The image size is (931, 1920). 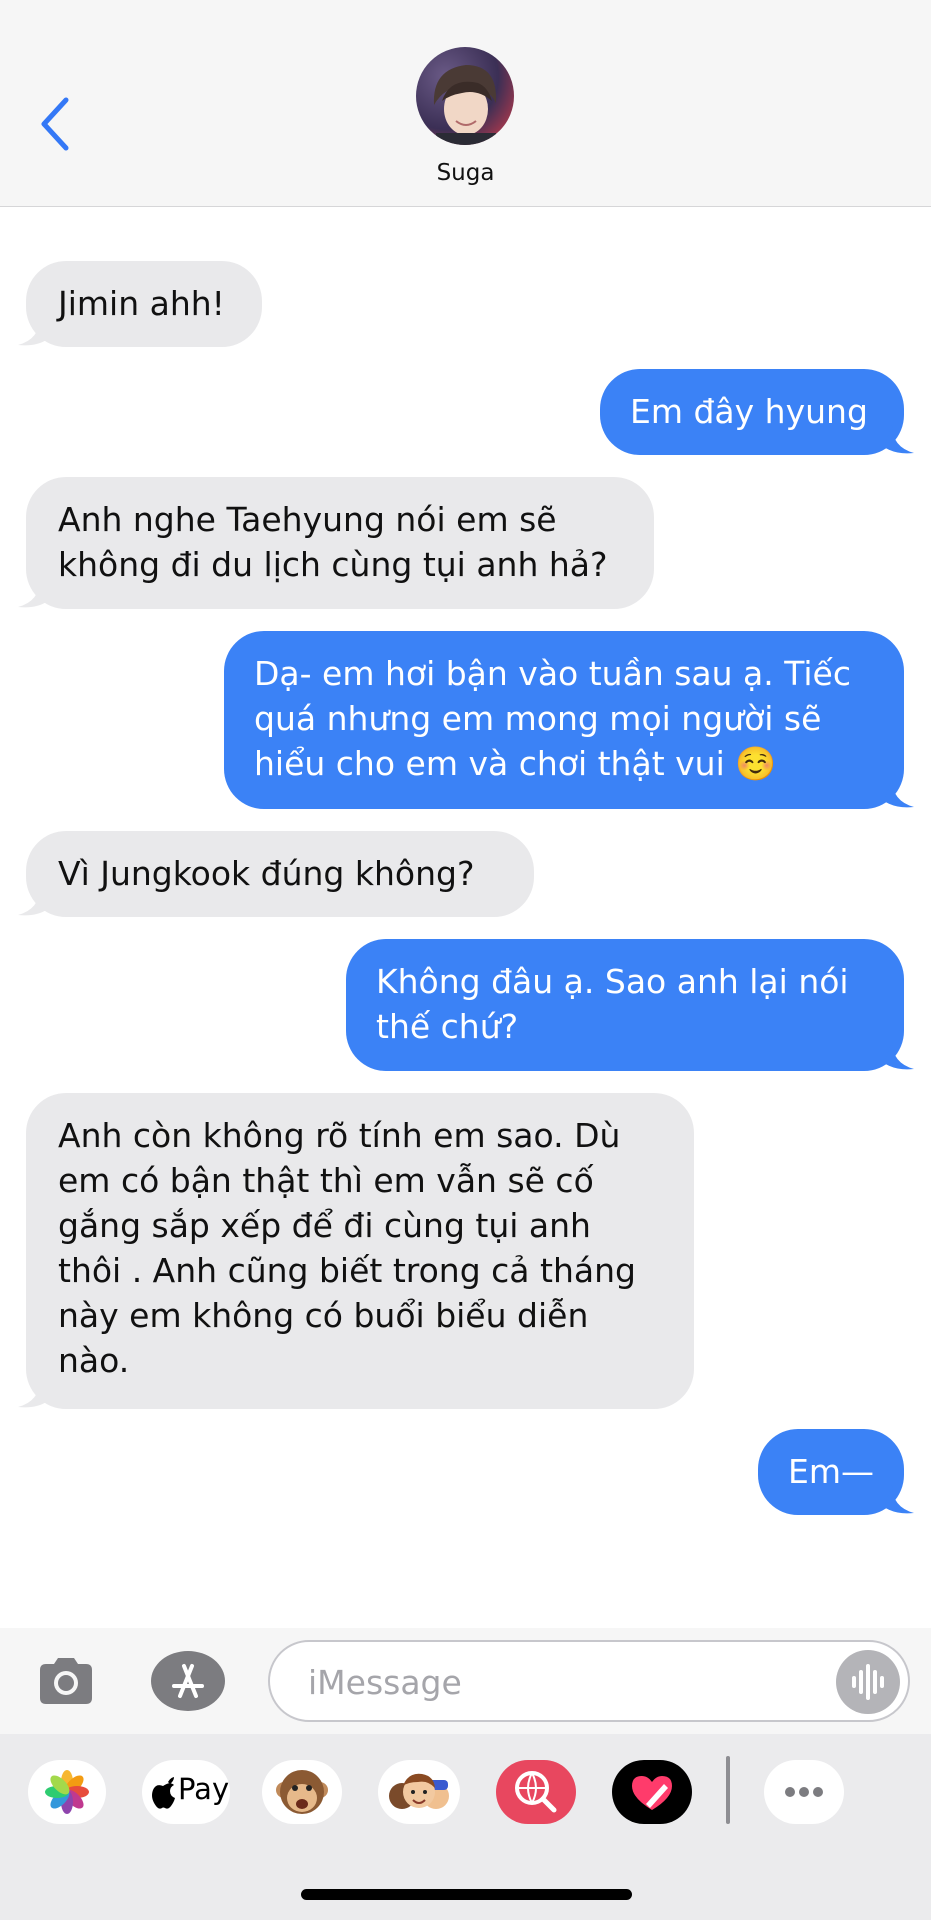 I want to click on app-store-icon, so click(x=188, y=1681).